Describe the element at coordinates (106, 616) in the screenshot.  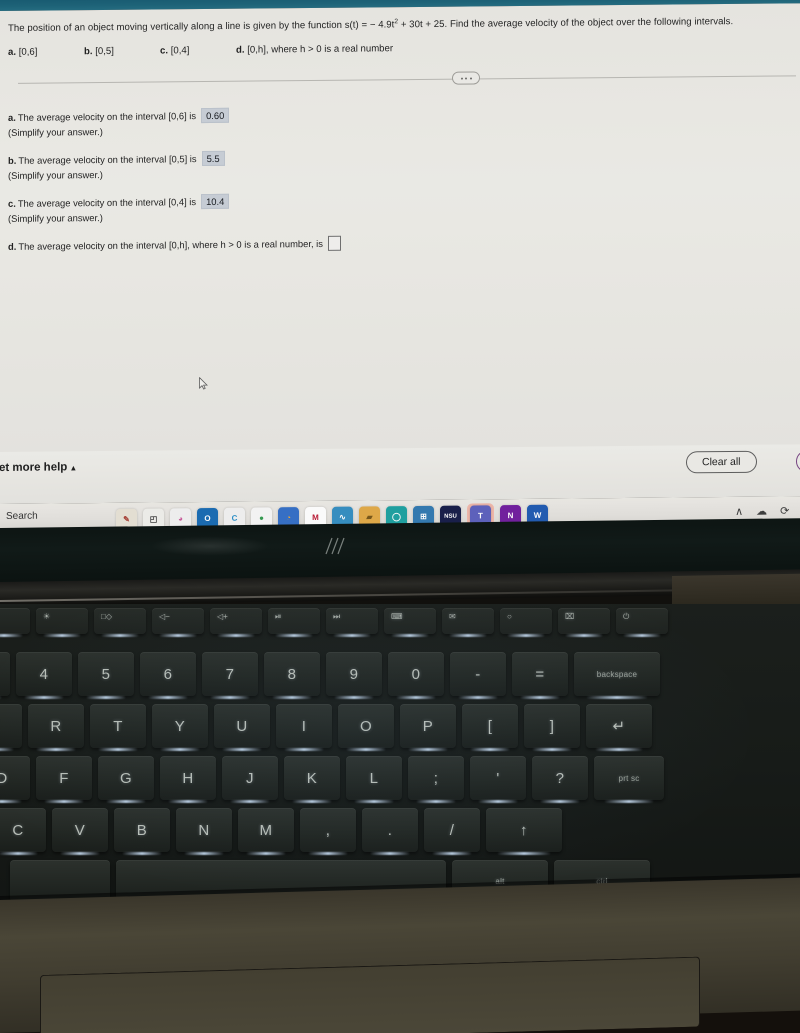
I see `key-f4-screen-fn-label: □◇` at that location.